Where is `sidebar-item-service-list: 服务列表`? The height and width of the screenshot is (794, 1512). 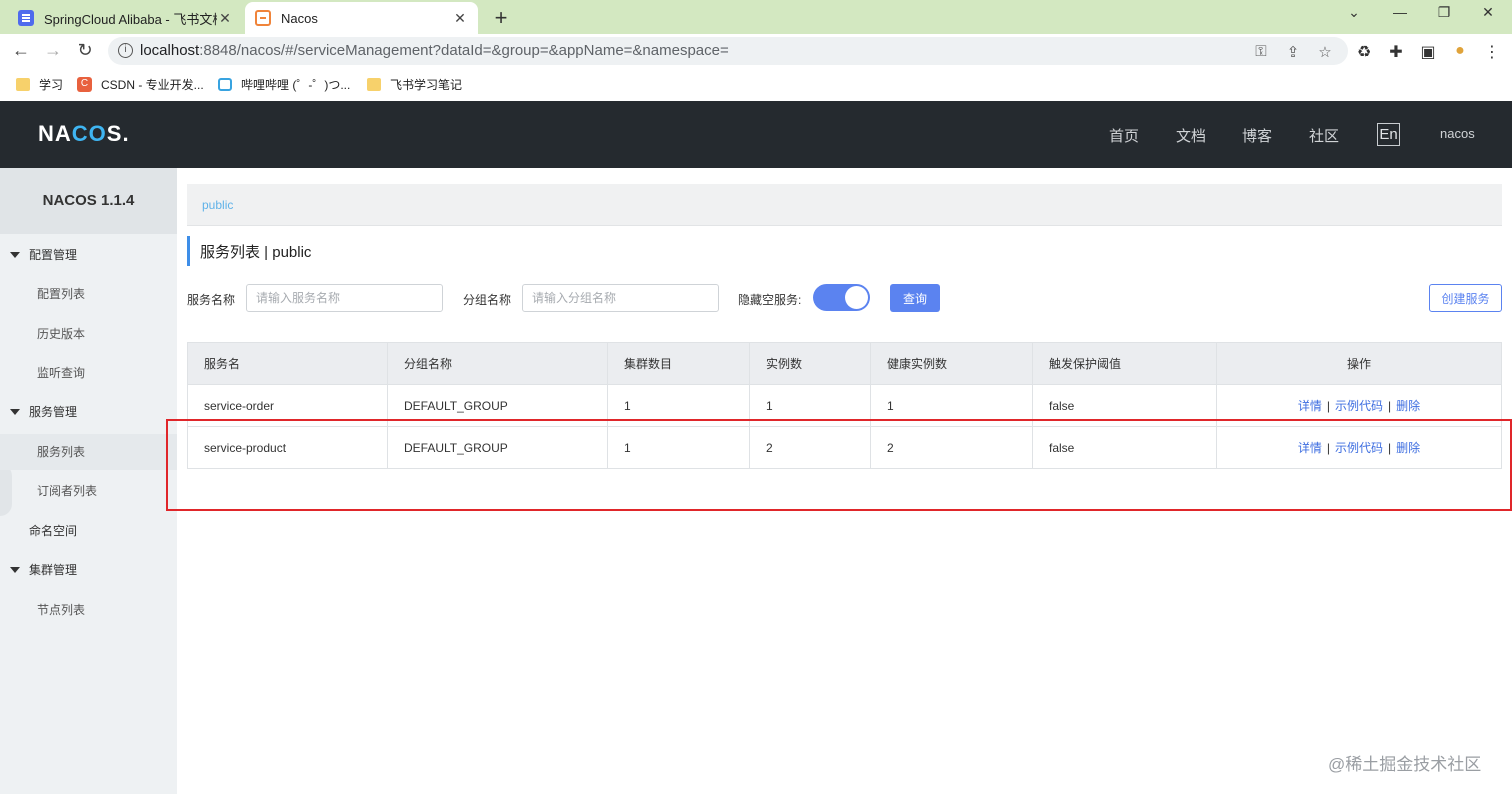
sidebar-item-service-list: 服务列表 is located at coordinates (88, 452).